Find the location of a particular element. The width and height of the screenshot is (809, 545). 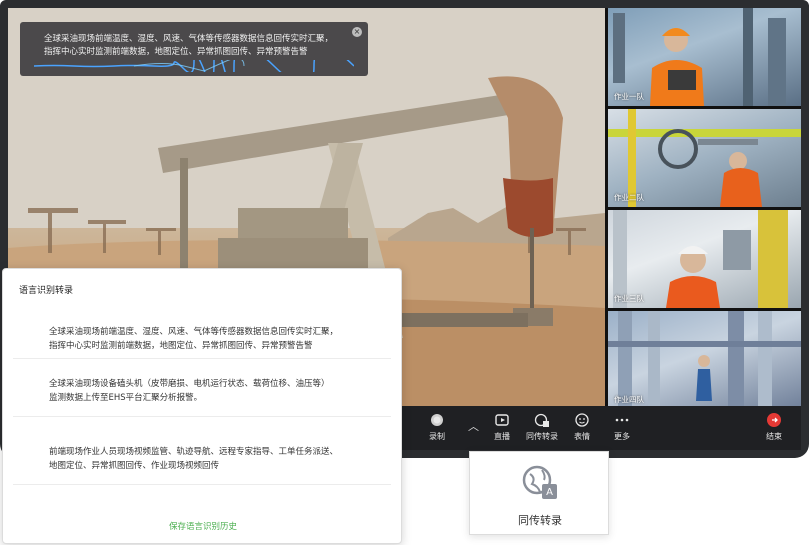

more-button: 更多 is located at coordinates (622, 427).